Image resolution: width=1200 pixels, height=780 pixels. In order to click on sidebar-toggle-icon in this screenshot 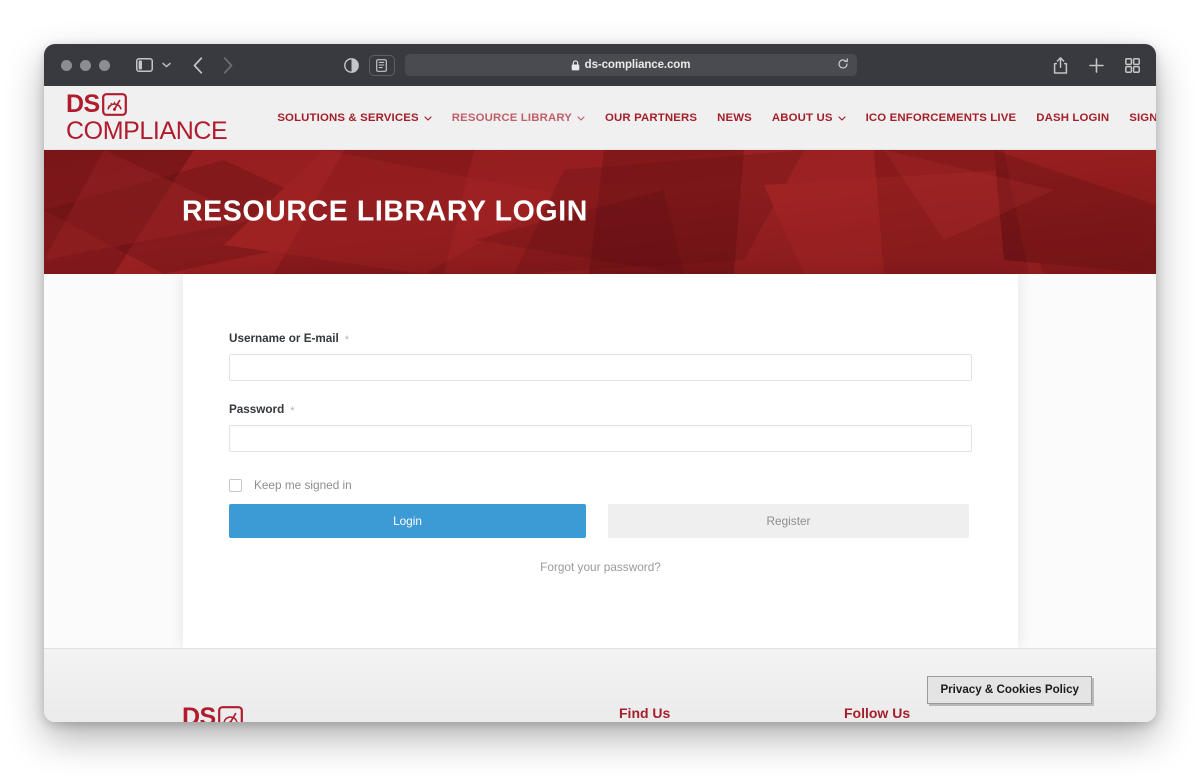, I will do `click(144, 65)`.